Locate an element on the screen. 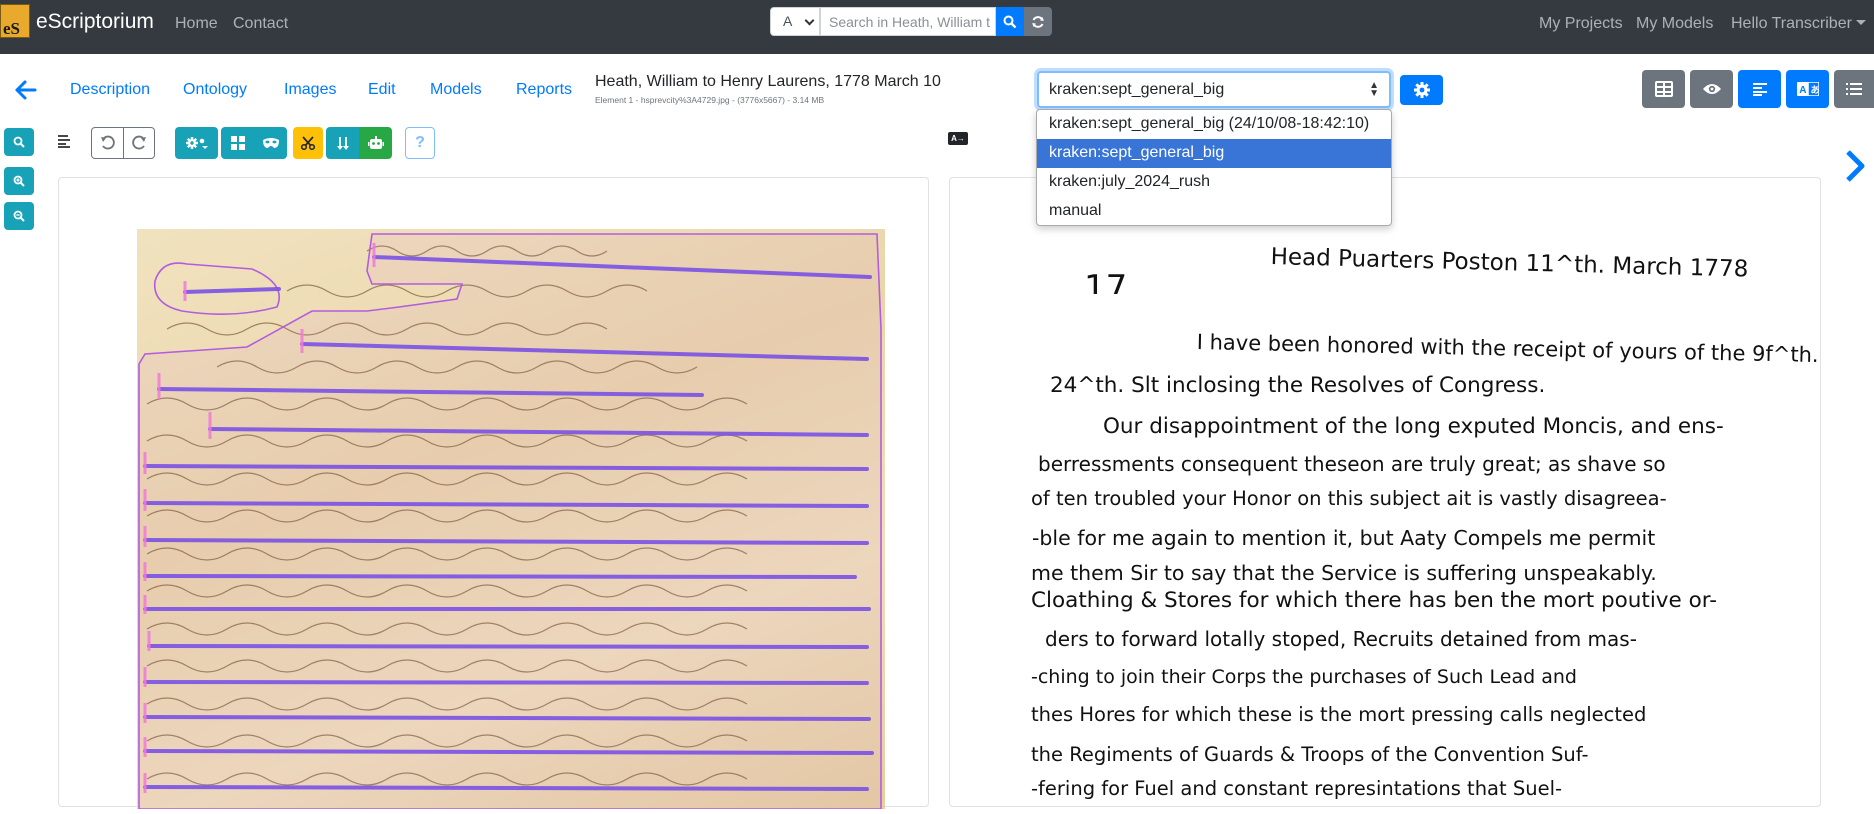  toggle-diplomatic-panel is located at coordinates (1854, 89).